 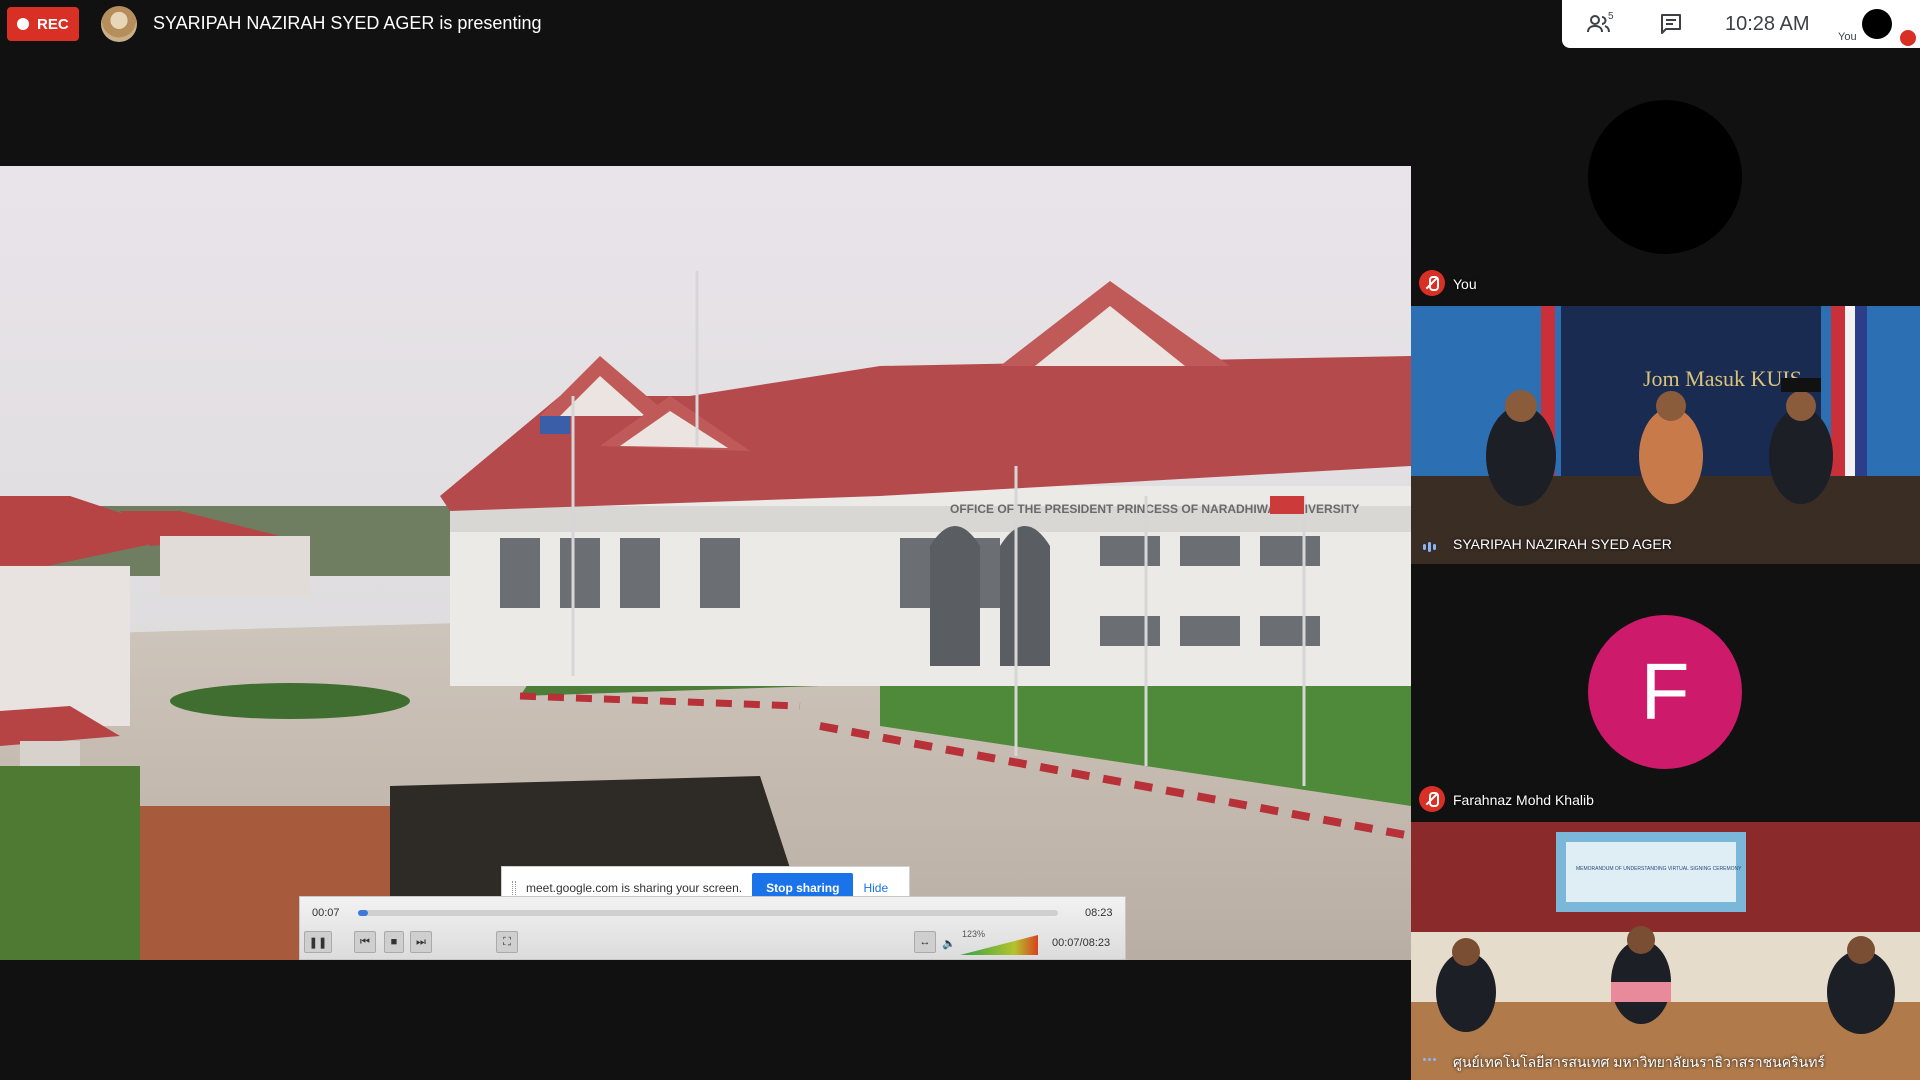 I want to click on stop-icon: ■, so click(x=394, y=942).